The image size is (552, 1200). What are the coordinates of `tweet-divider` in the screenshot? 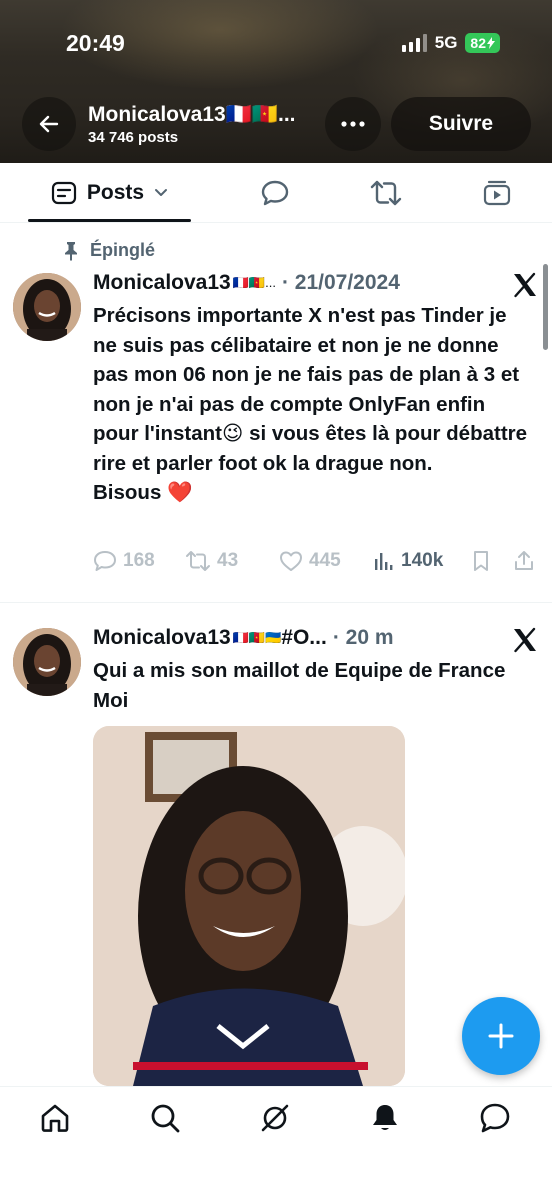 It's located at (276, 602).